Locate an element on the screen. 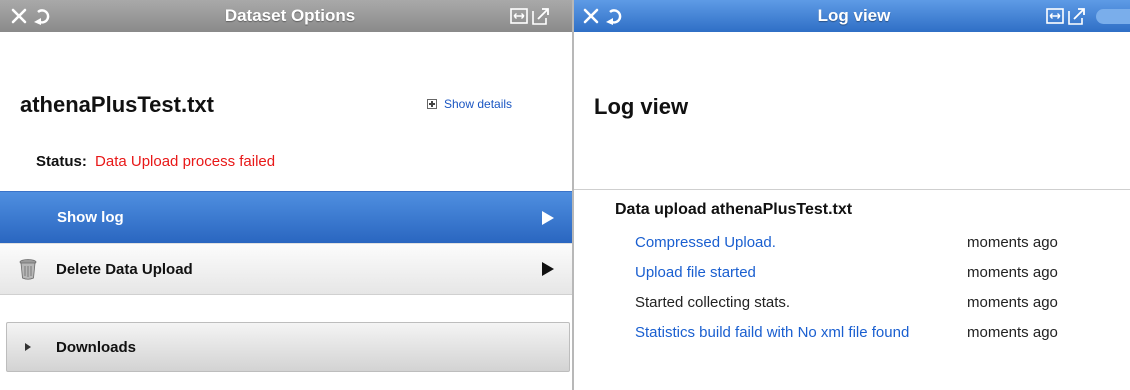 The width and height of the screenshot is (1130, 390). log-entry: Compressed Upload. moments ago is located at coordinates (875, 243).